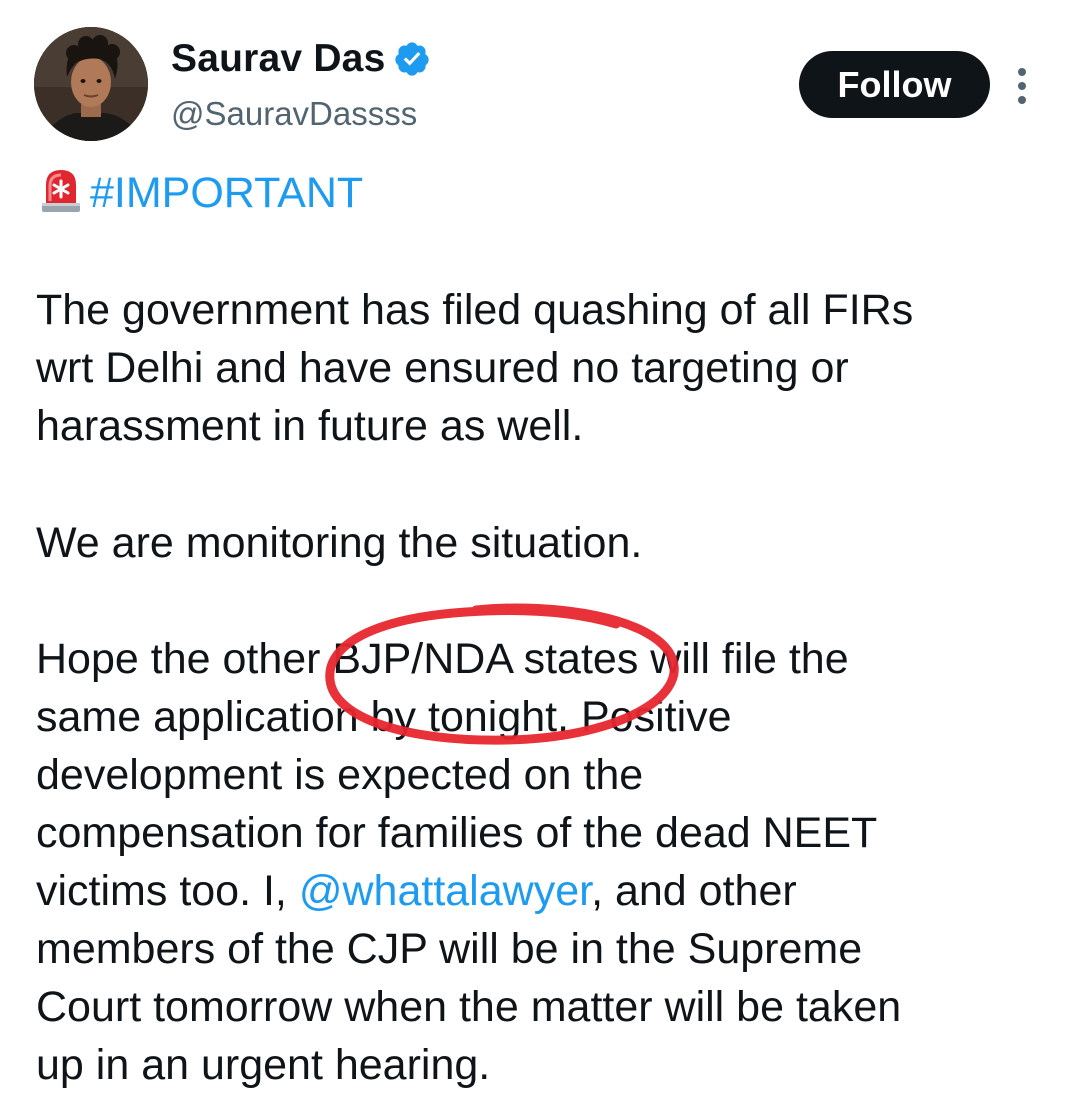  What do you see at coordinates (1022, 86) in the screenshot?
I see `more-vertical-icon` at bounding box center [1022, 86].